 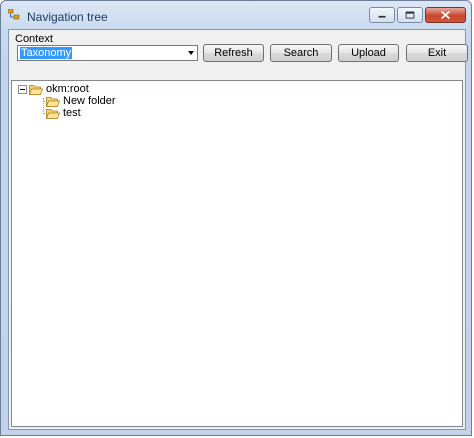 I want to click on maximize-button, so click(x=410, y=15).